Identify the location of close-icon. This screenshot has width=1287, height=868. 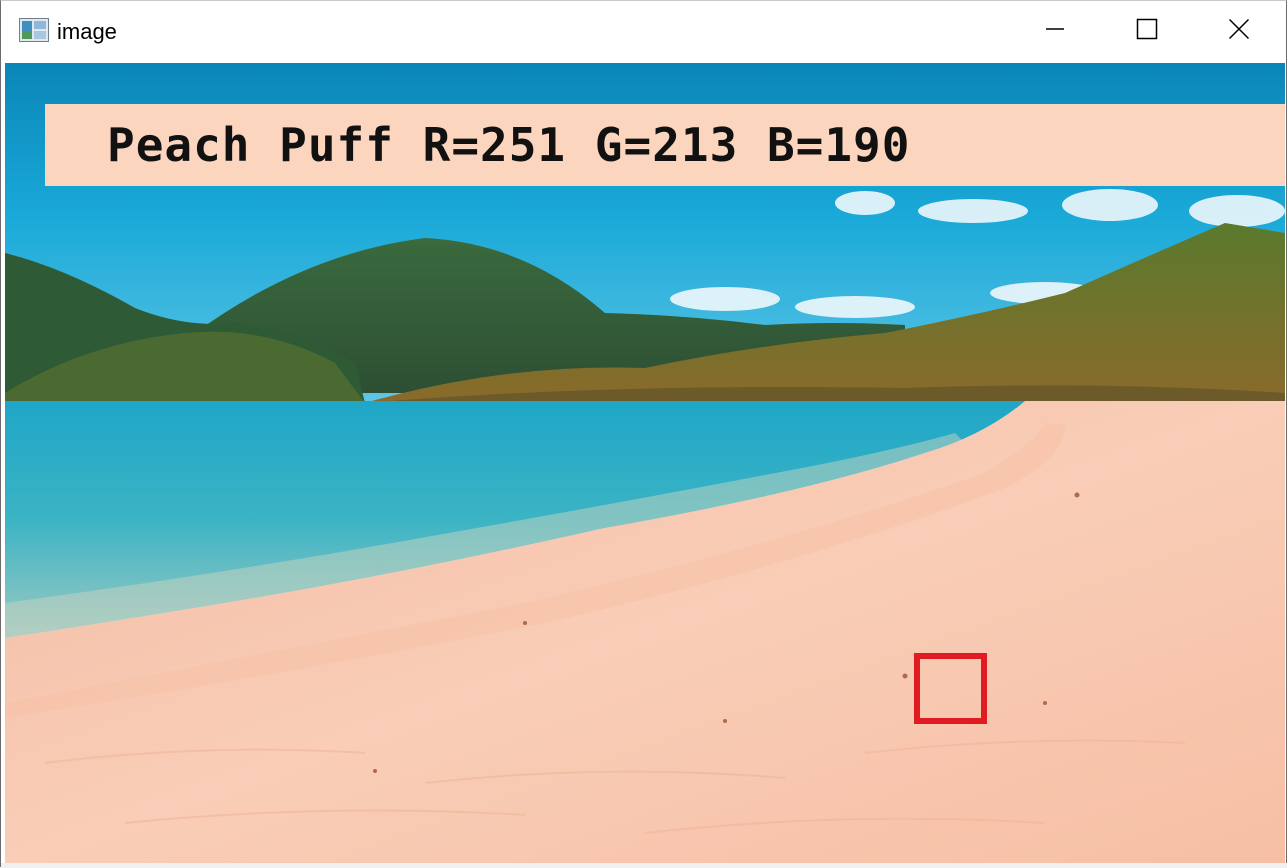
(1239, 31).